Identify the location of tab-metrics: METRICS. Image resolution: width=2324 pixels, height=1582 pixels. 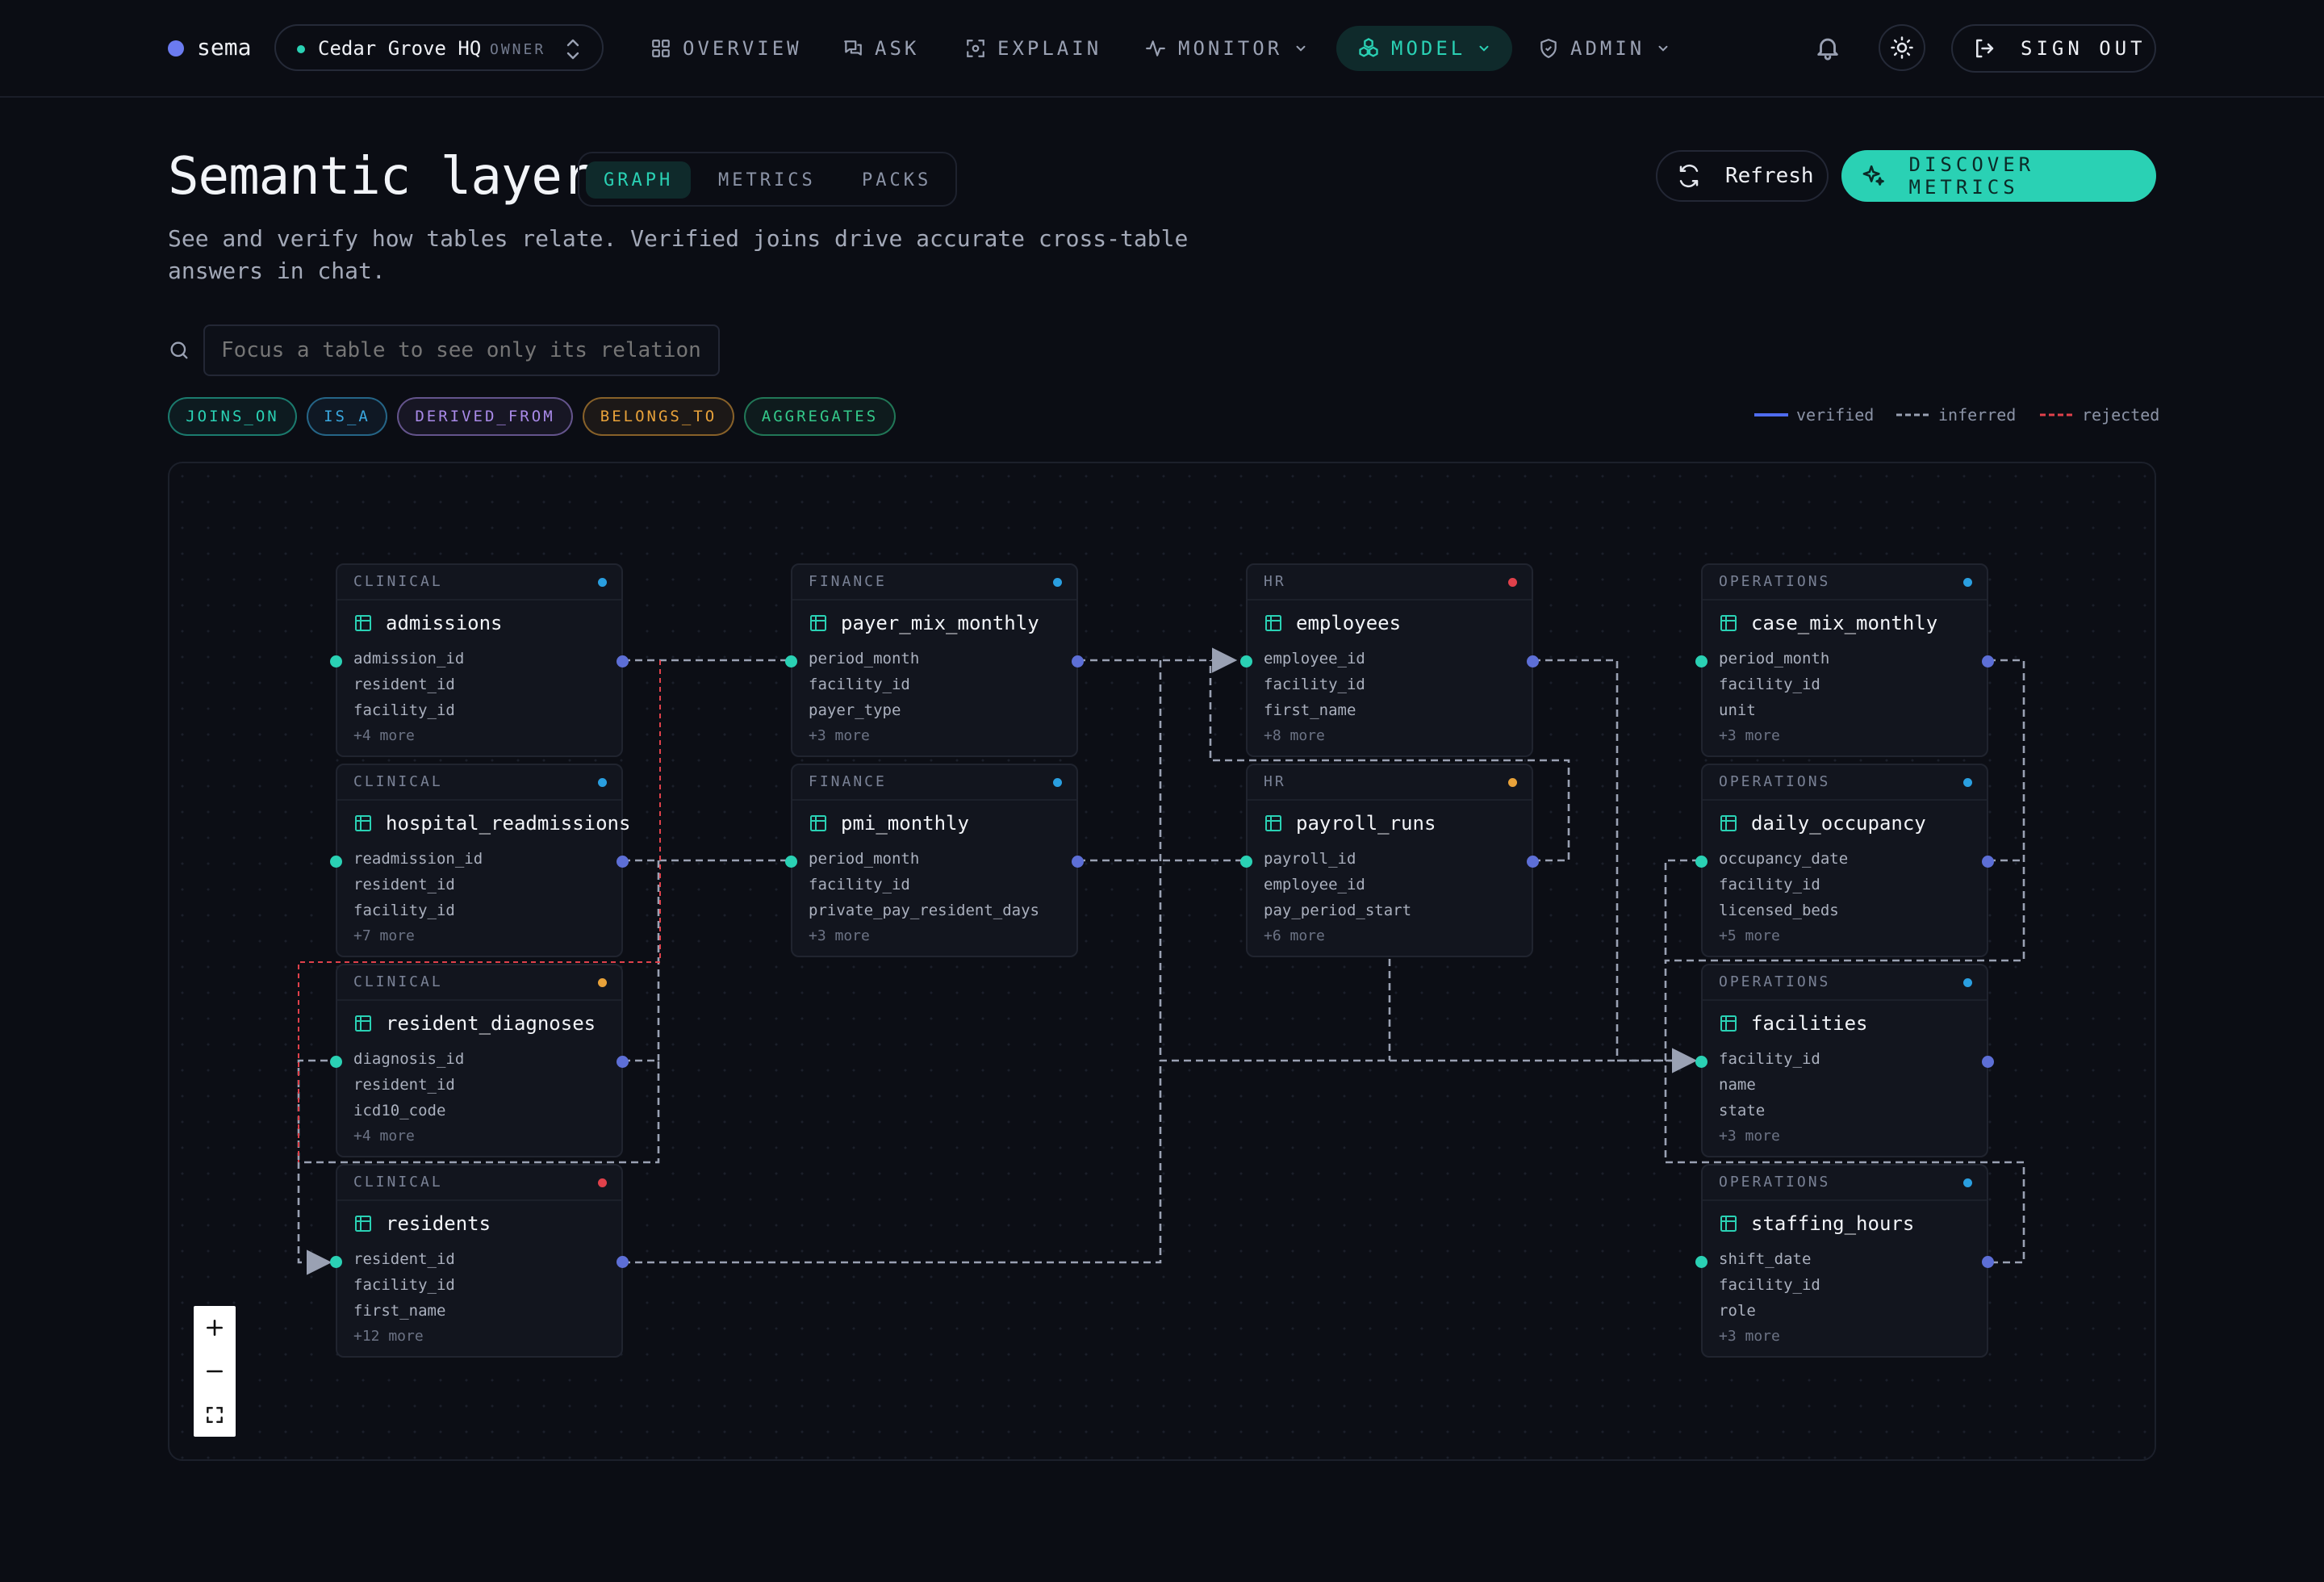
(767, 180).